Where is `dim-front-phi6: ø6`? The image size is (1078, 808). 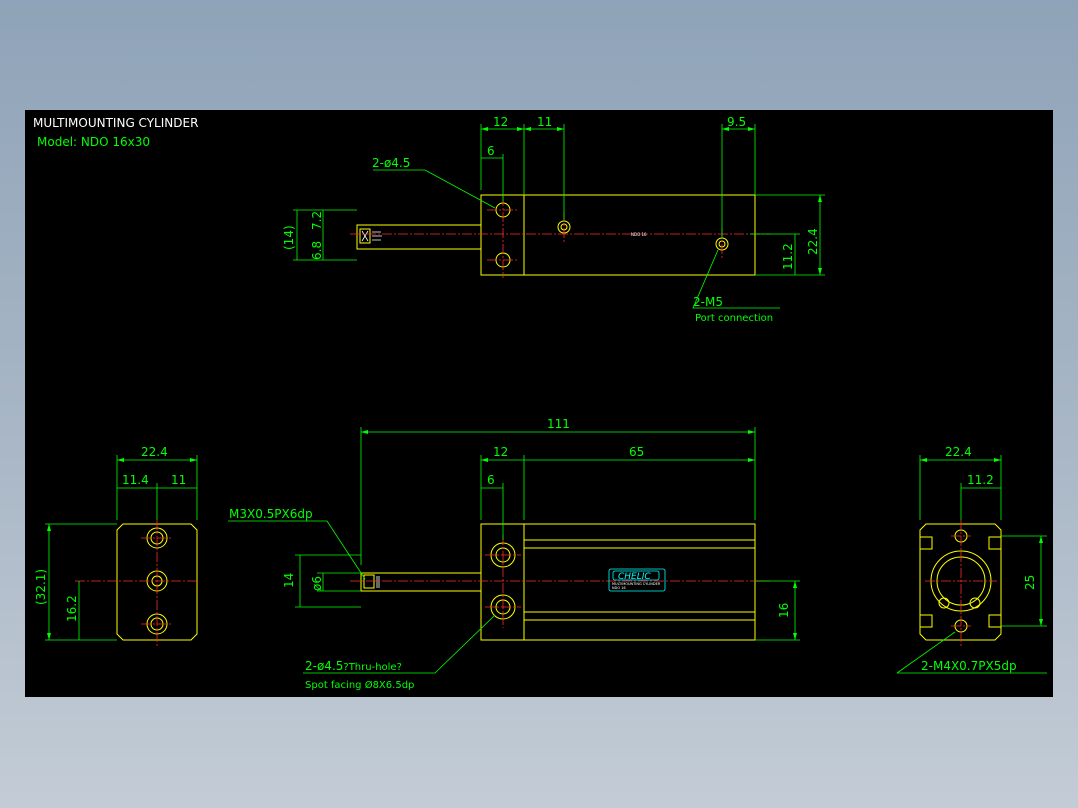 dim-front-phi6: ø6 is located at coordinates (317, 583).